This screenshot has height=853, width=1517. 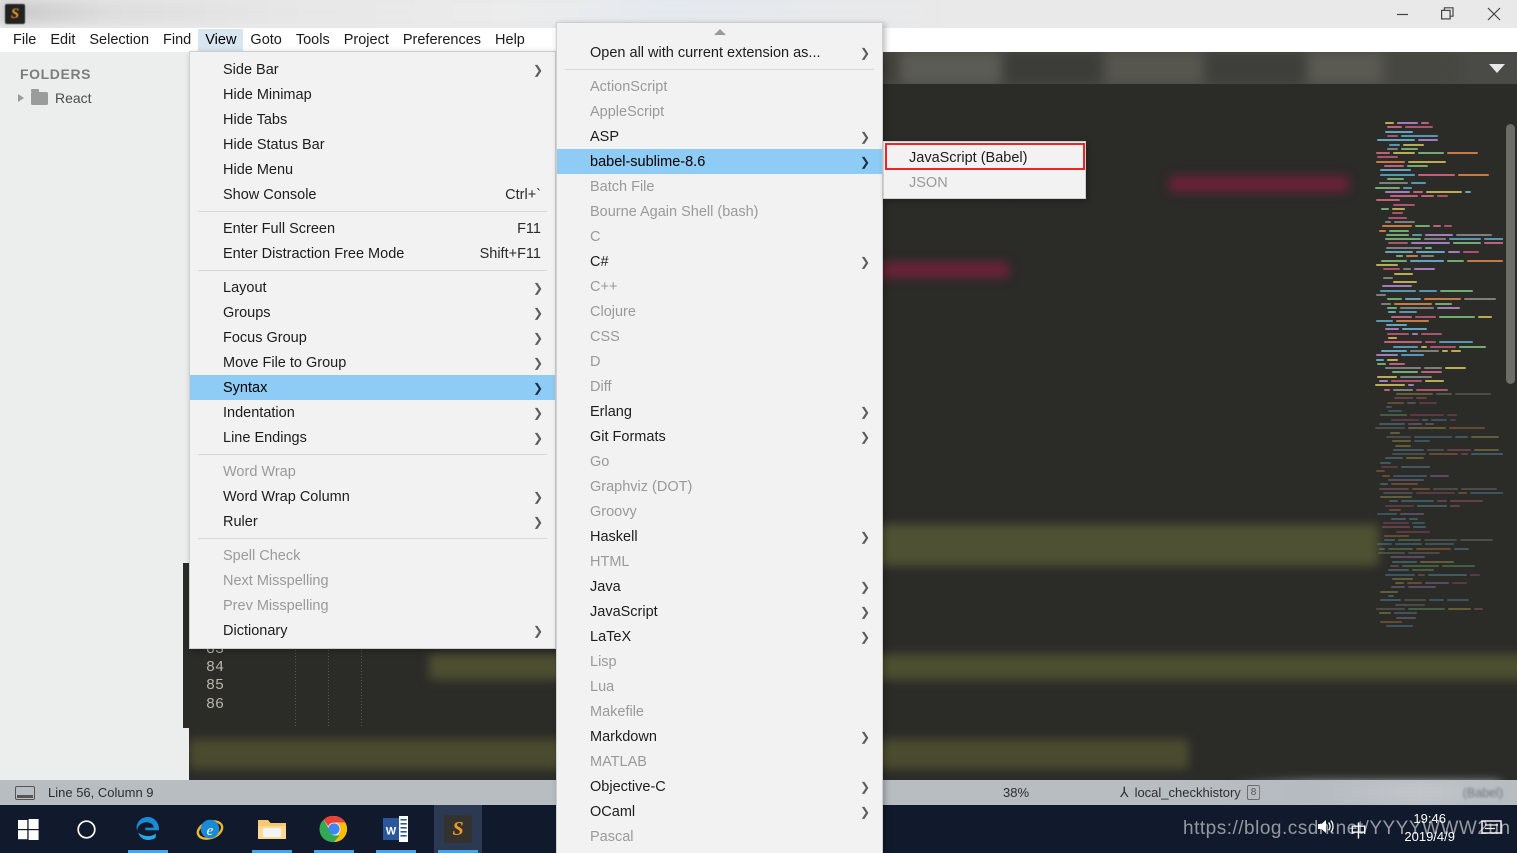 I want to click on view-menu-item-word-wrap: Word Wrap, so click(x=372, y=471).